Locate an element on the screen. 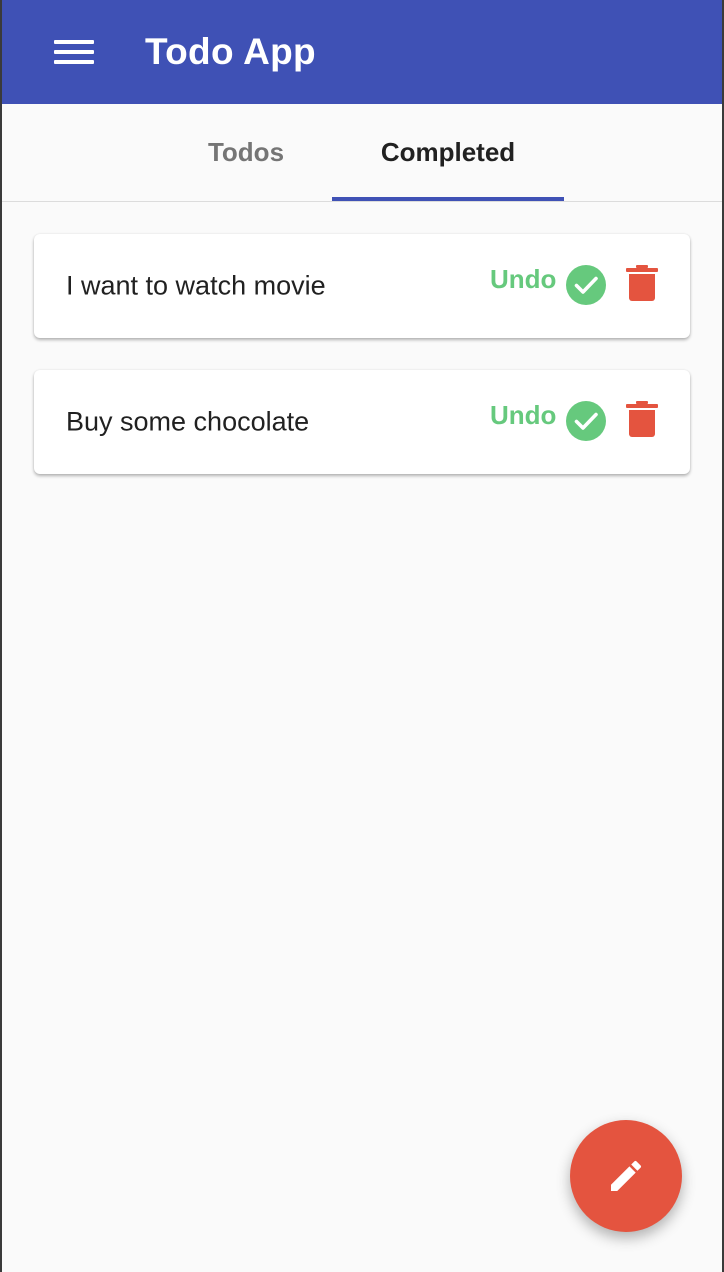 The image size is (724, 1272). app-title: Todo App is located at coordinates (230, 51).